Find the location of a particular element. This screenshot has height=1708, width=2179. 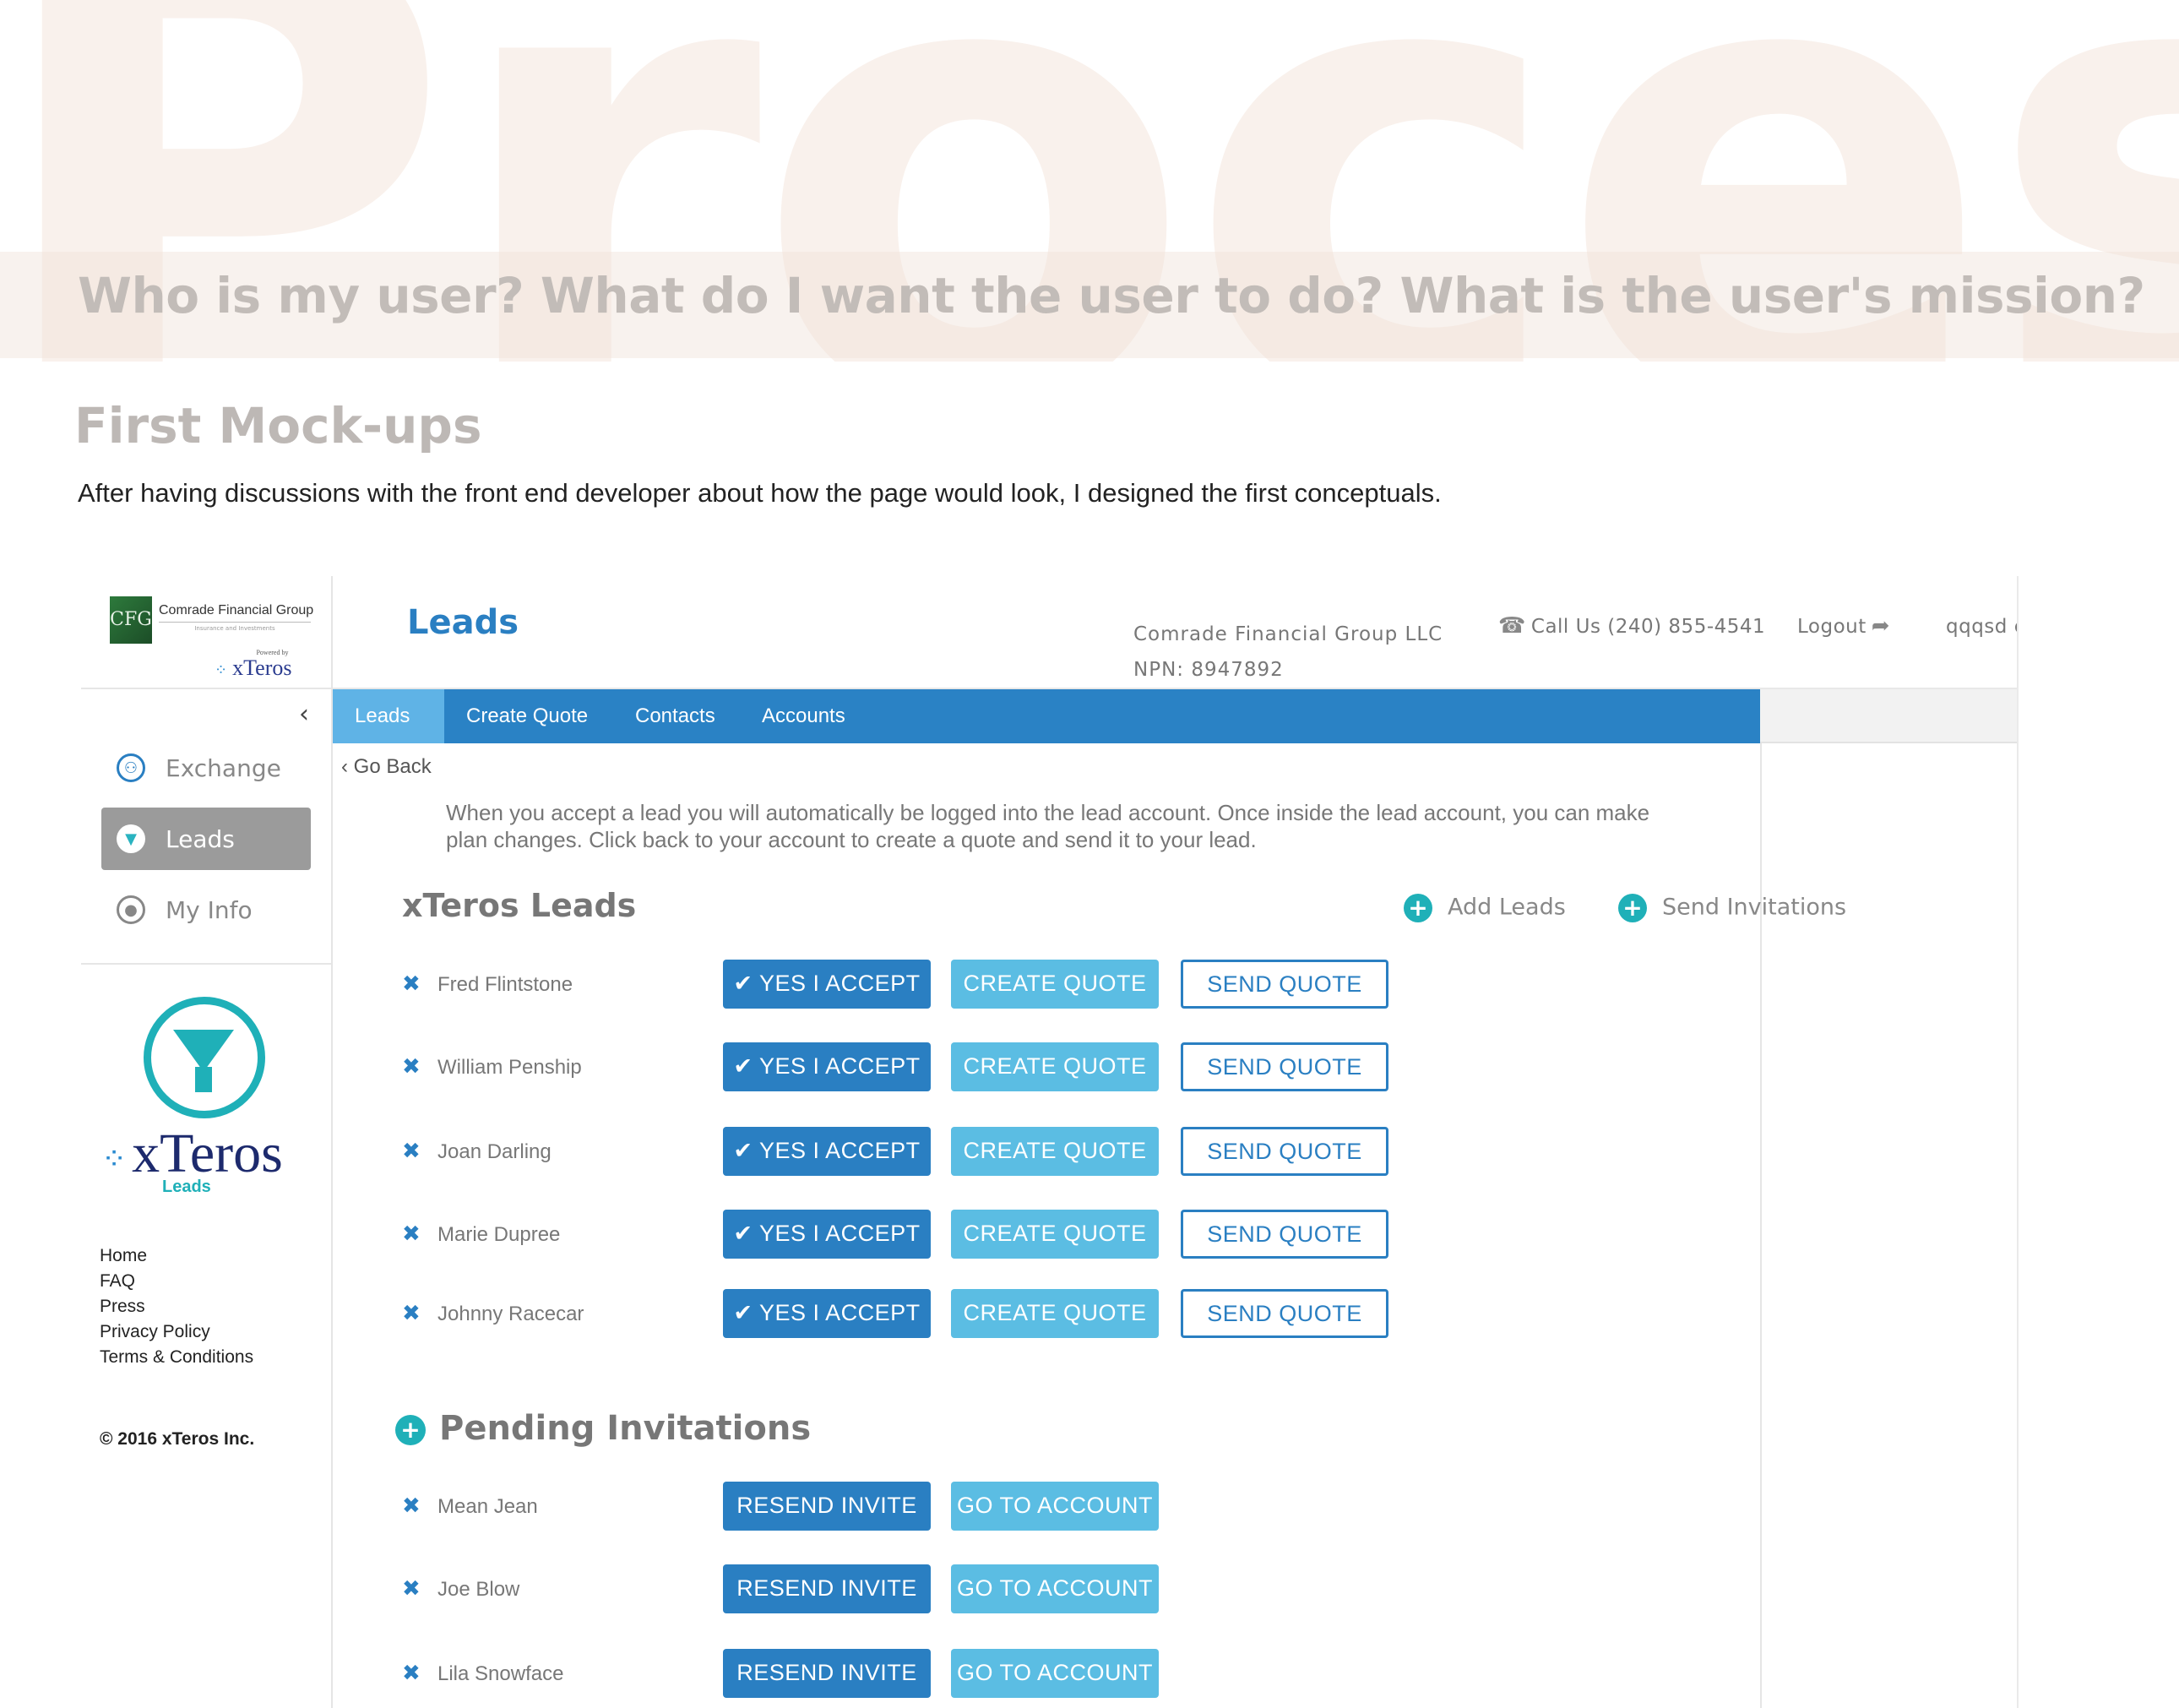

add-leads-button: + Add Leads is located at coordinates (1485, 908).